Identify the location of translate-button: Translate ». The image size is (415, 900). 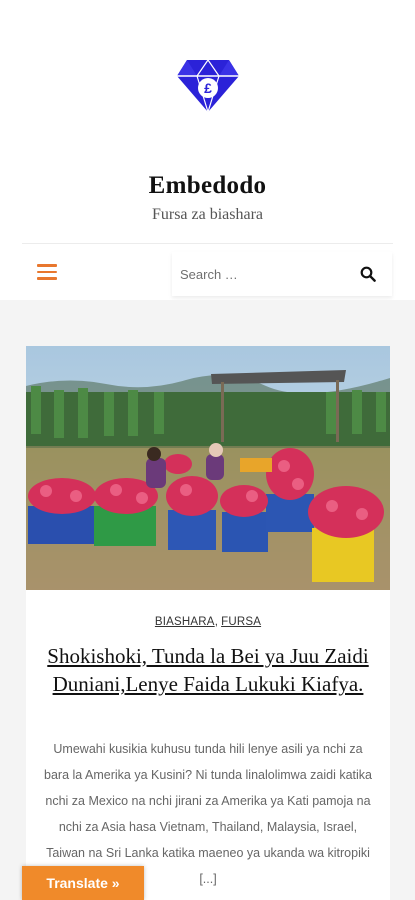
(83, 883).